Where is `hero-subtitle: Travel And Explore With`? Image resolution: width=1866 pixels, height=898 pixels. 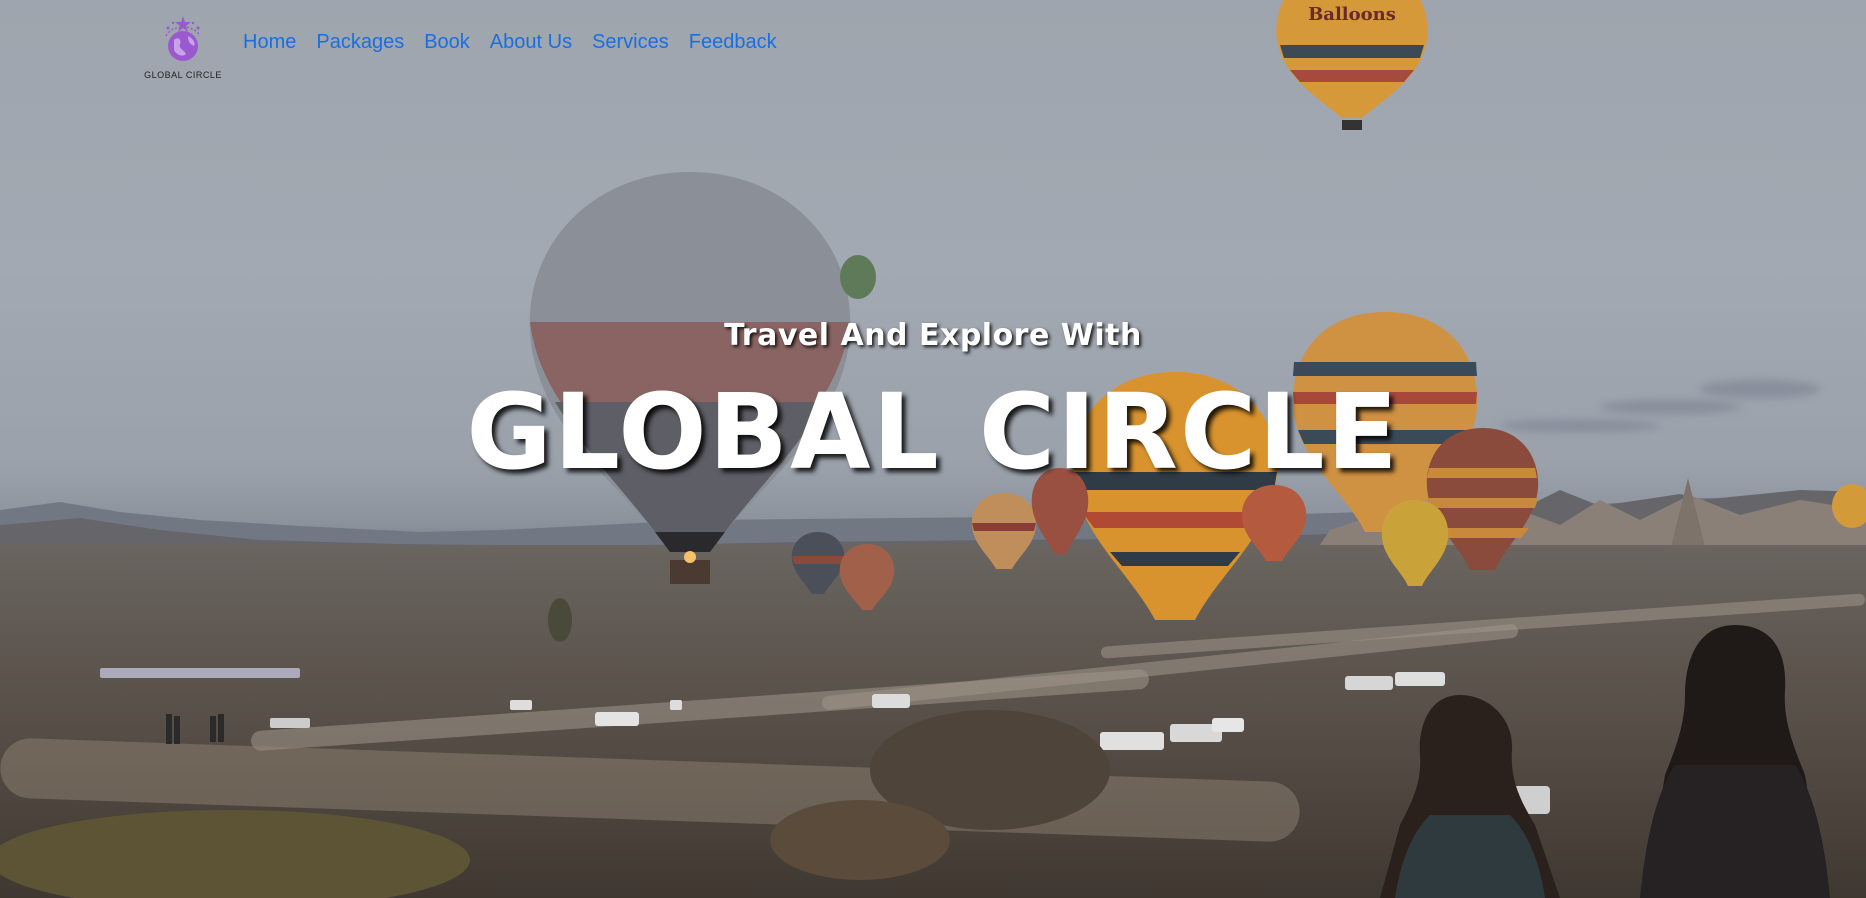
hero-subtitle: Travel And Explore With is located at coordinates (933, 335).